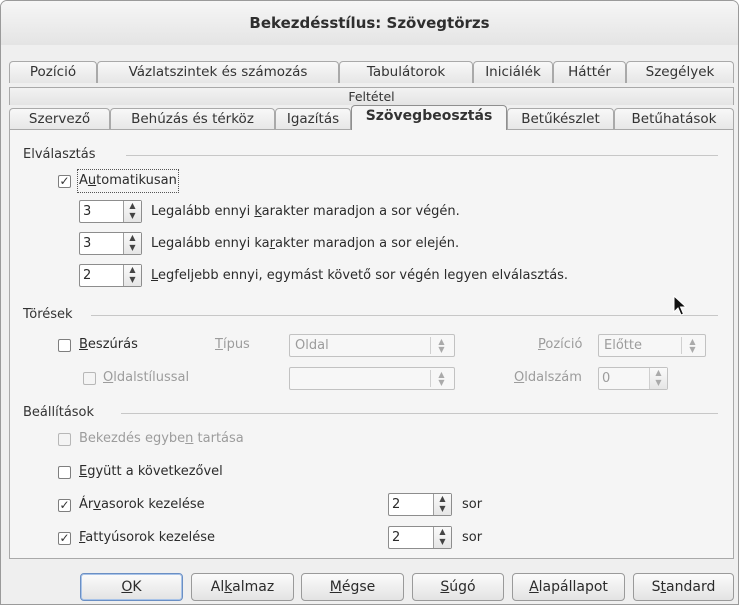 This screenshot has height=605, width=739. What do you see at coordinates (406, 72) in the screenshot?
I see `tab-tabs: Tabulátorok` at bounding box center [406, 72].